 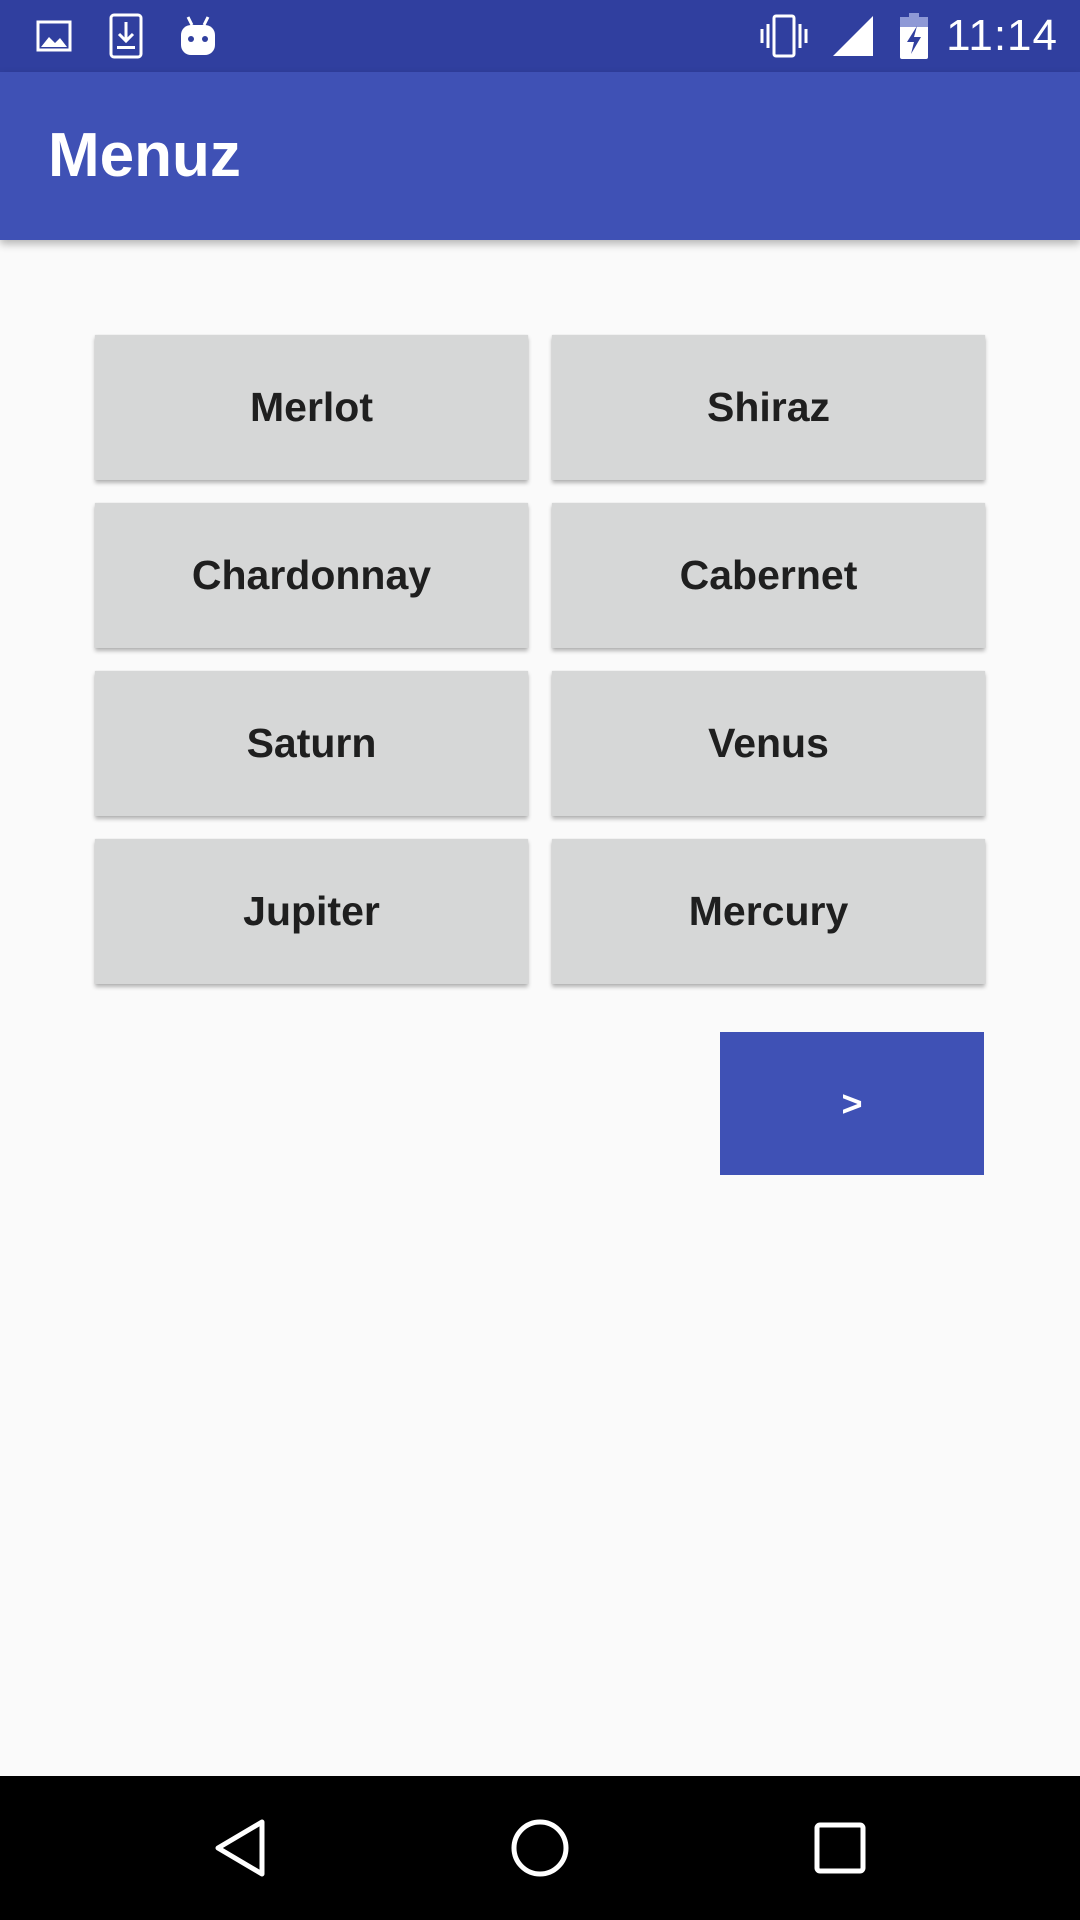 I want to click on menu-button-venus: Venus, so click(x=768, y=743).